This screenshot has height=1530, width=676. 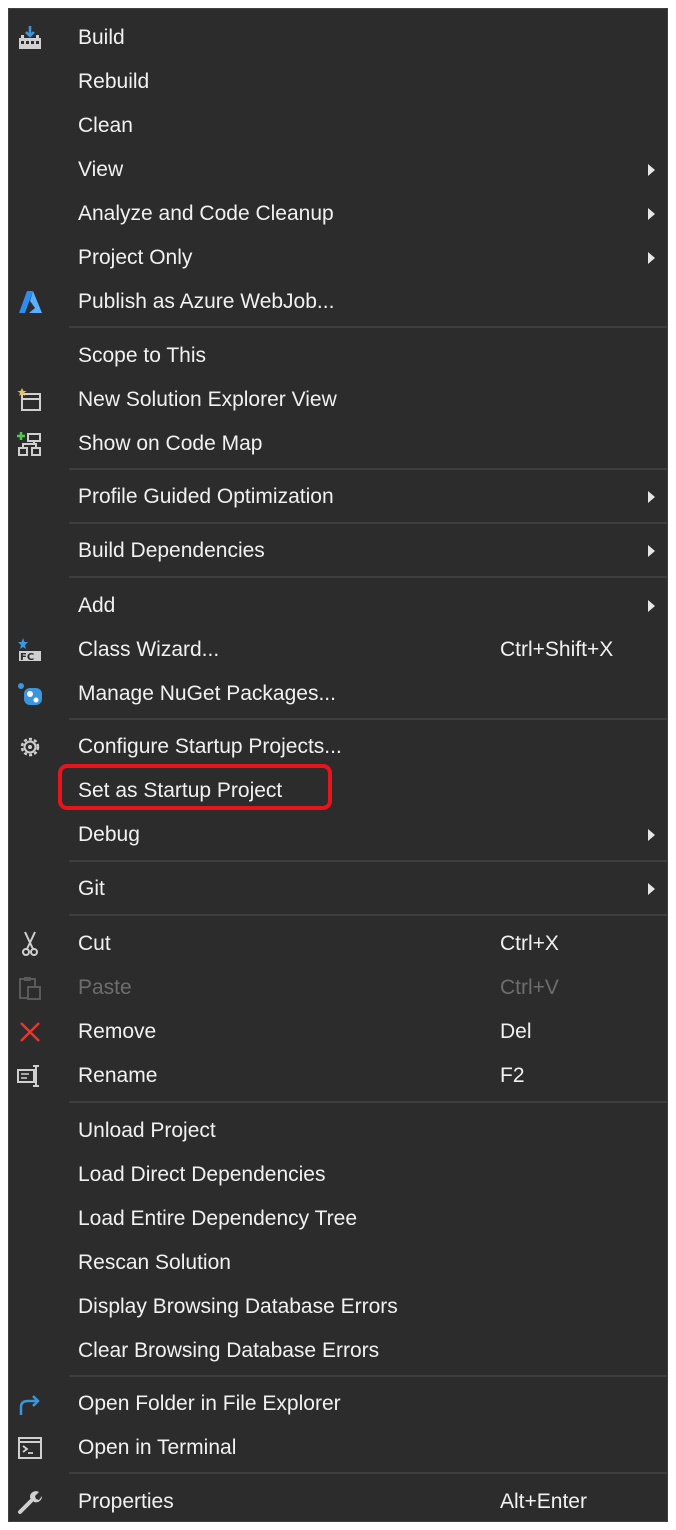 I want to click on nuget-icon, so click(x=30, y=694).